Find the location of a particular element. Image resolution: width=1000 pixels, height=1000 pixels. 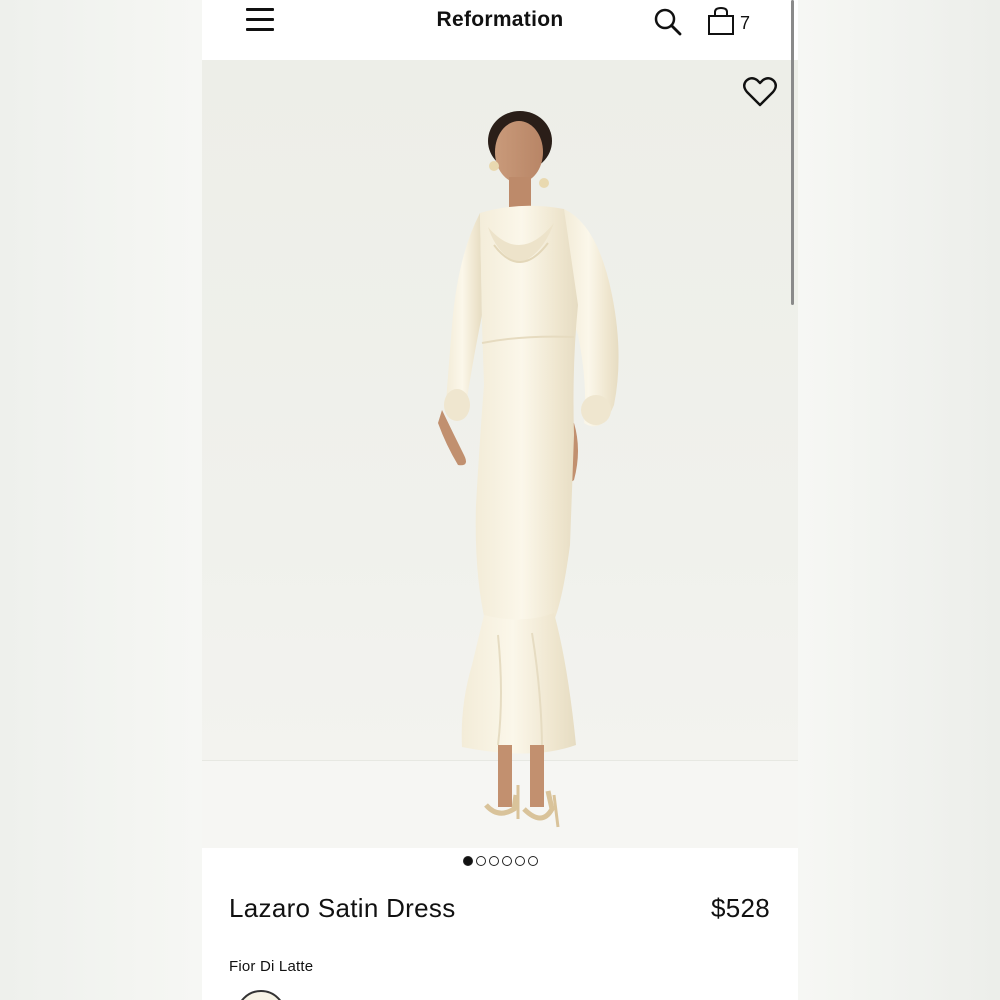

shopping-bag-button: 7 is located at coordinates (734, 22).